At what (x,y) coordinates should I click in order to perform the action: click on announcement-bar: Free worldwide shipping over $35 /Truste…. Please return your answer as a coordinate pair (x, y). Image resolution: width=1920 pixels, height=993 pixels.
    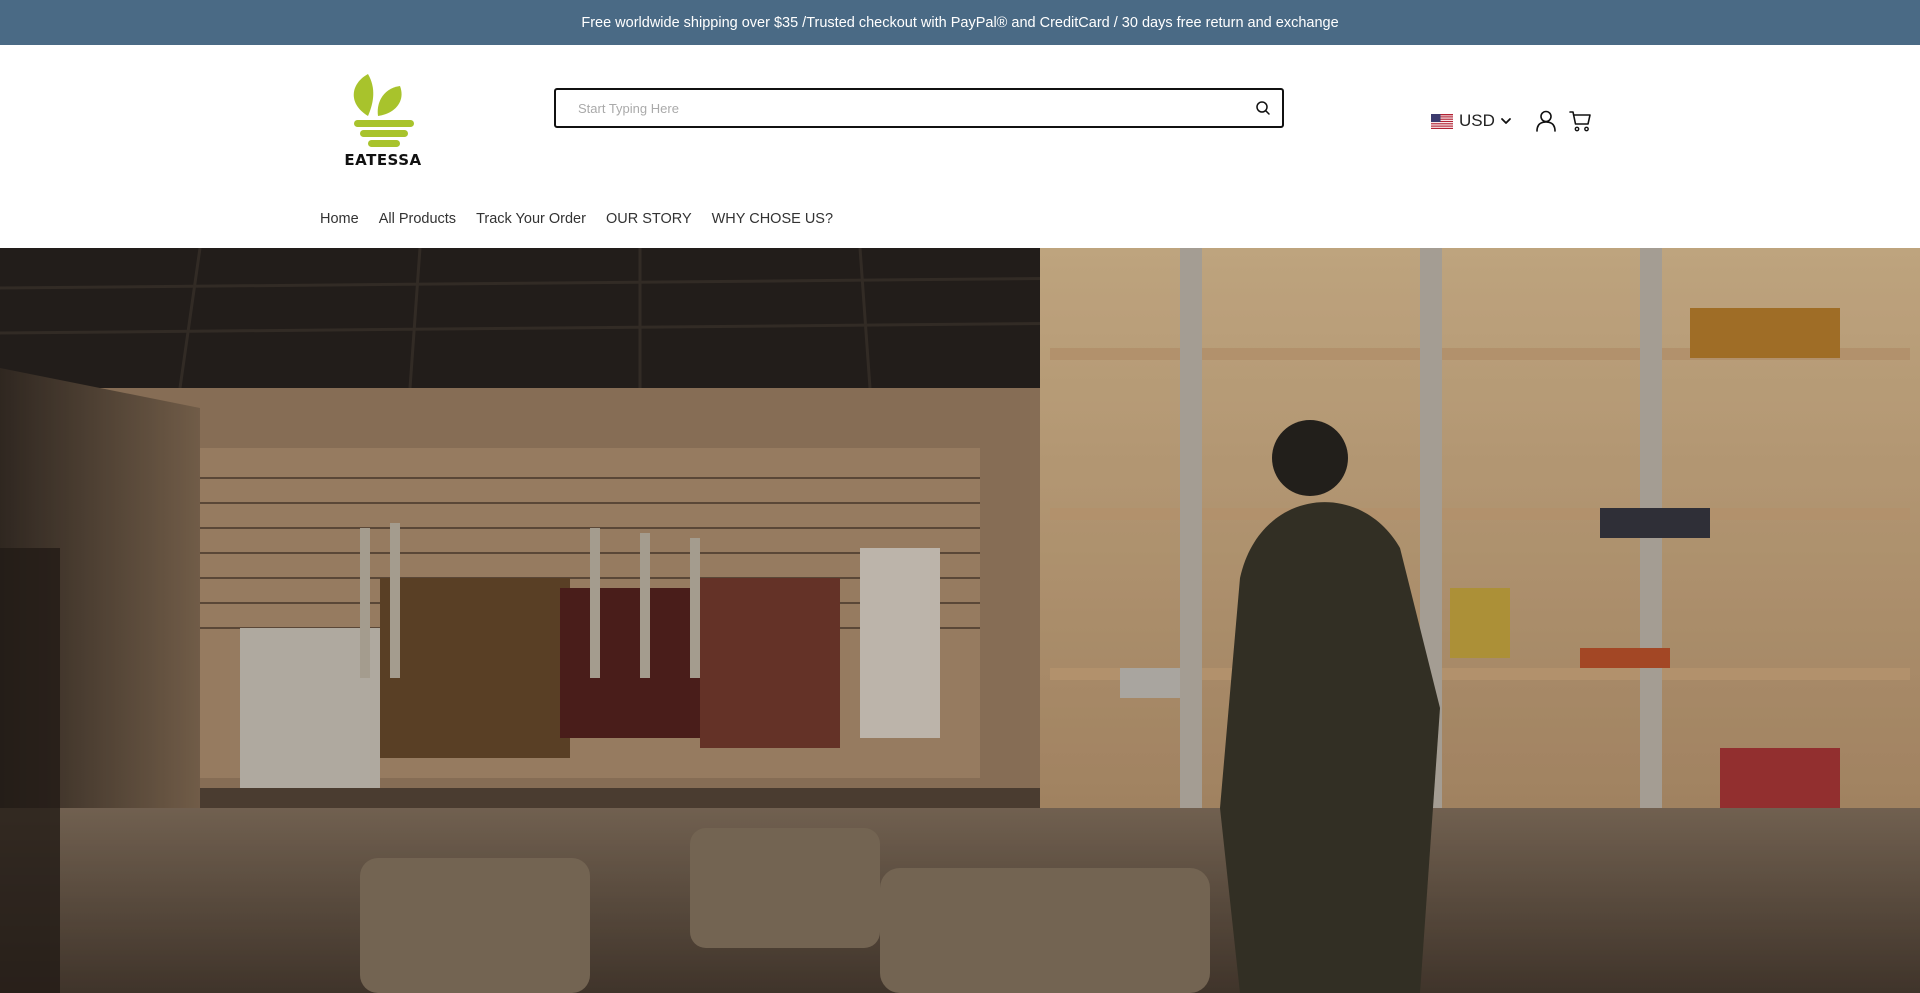
    Looking at the image, I should click on (960, 22).